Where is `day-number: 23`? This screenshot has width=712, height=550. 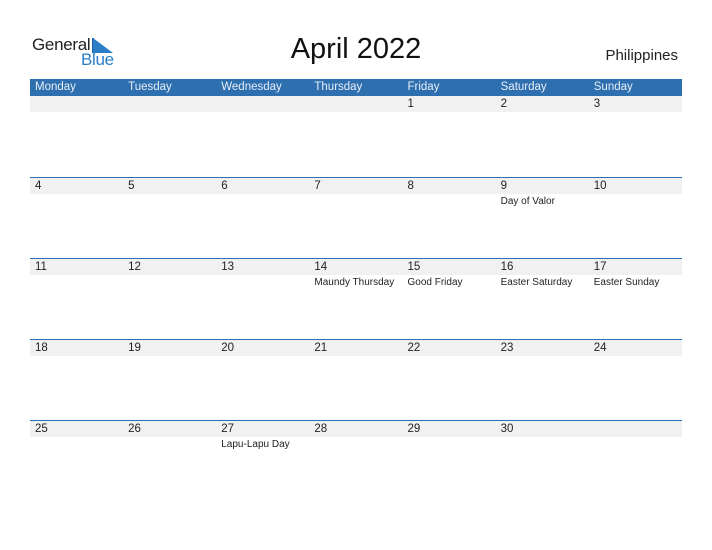
day-number: 23 is located at coordinates (542, 348).